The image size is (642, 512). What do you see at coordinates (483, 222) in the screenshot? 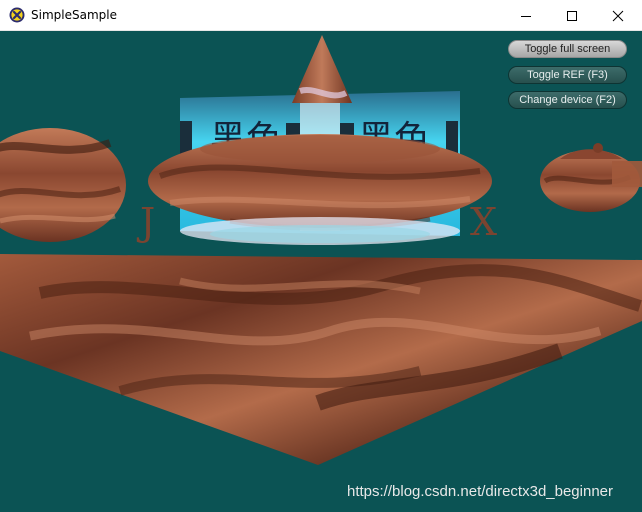
I see `scene-letter-right: X` at bounding box center [483, 222].